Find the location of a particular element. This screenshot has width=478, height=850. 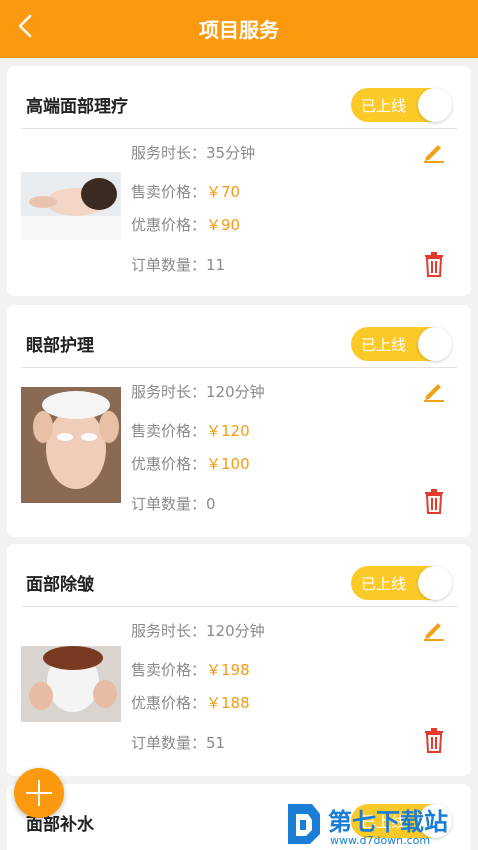

orders-row: 订单数量：0 is located at coordinates (173, 503).